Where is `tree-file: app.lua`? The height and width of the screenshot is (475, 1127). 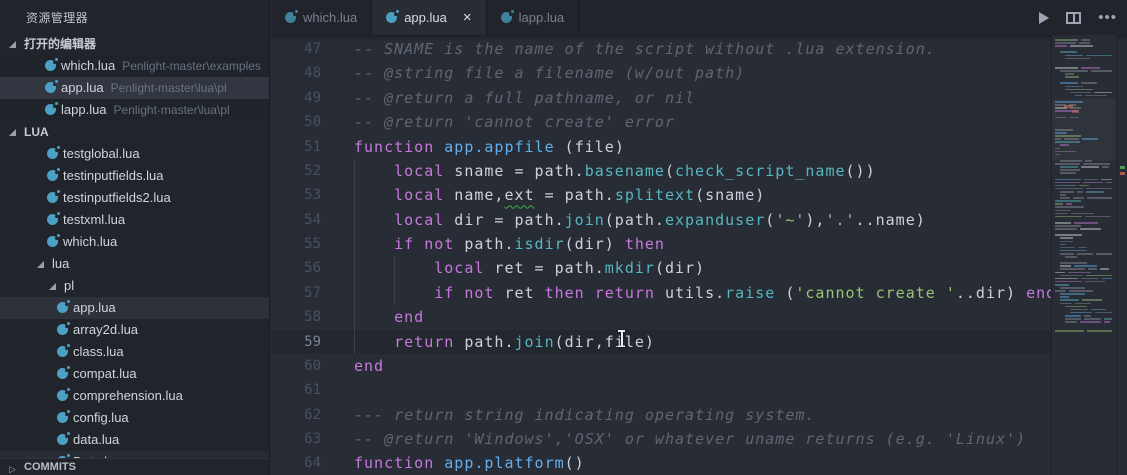 tree-file: app.lua is located at coordinates (134, 308).